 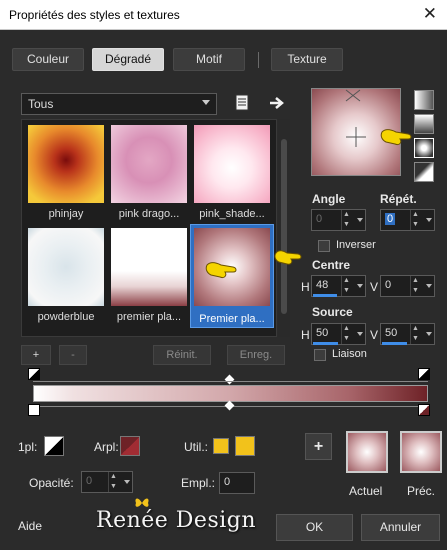 What do you see at coordinates (48, 59) in the screenshot?
I see `tab-couleur: Couleur` at bounding box center [48, 59].